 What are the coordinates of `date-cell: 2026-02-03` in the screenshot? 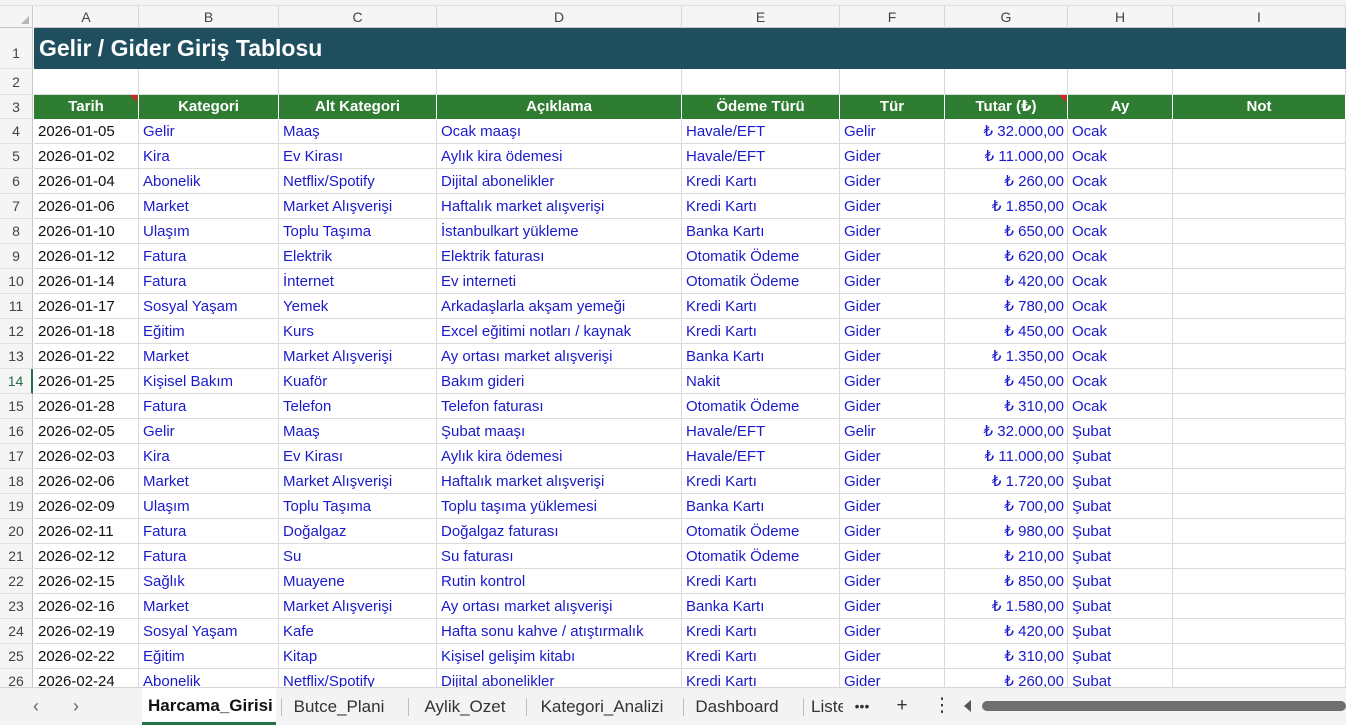 It's located at (86, 456).